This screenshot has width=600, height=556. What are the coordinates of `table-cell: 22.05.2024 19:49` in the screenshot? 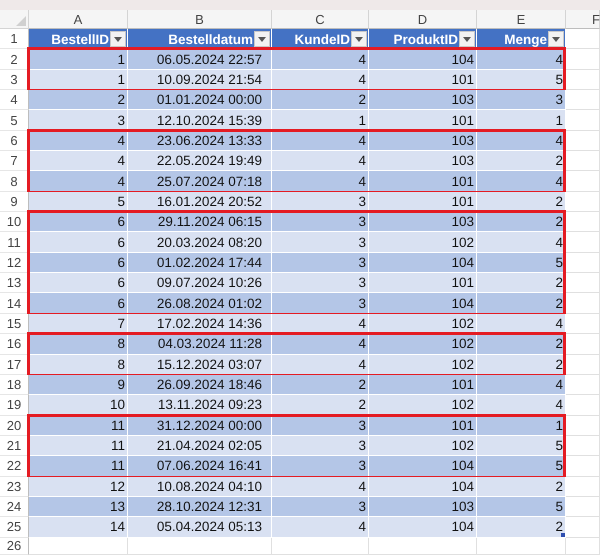 It's located at (209, 160).